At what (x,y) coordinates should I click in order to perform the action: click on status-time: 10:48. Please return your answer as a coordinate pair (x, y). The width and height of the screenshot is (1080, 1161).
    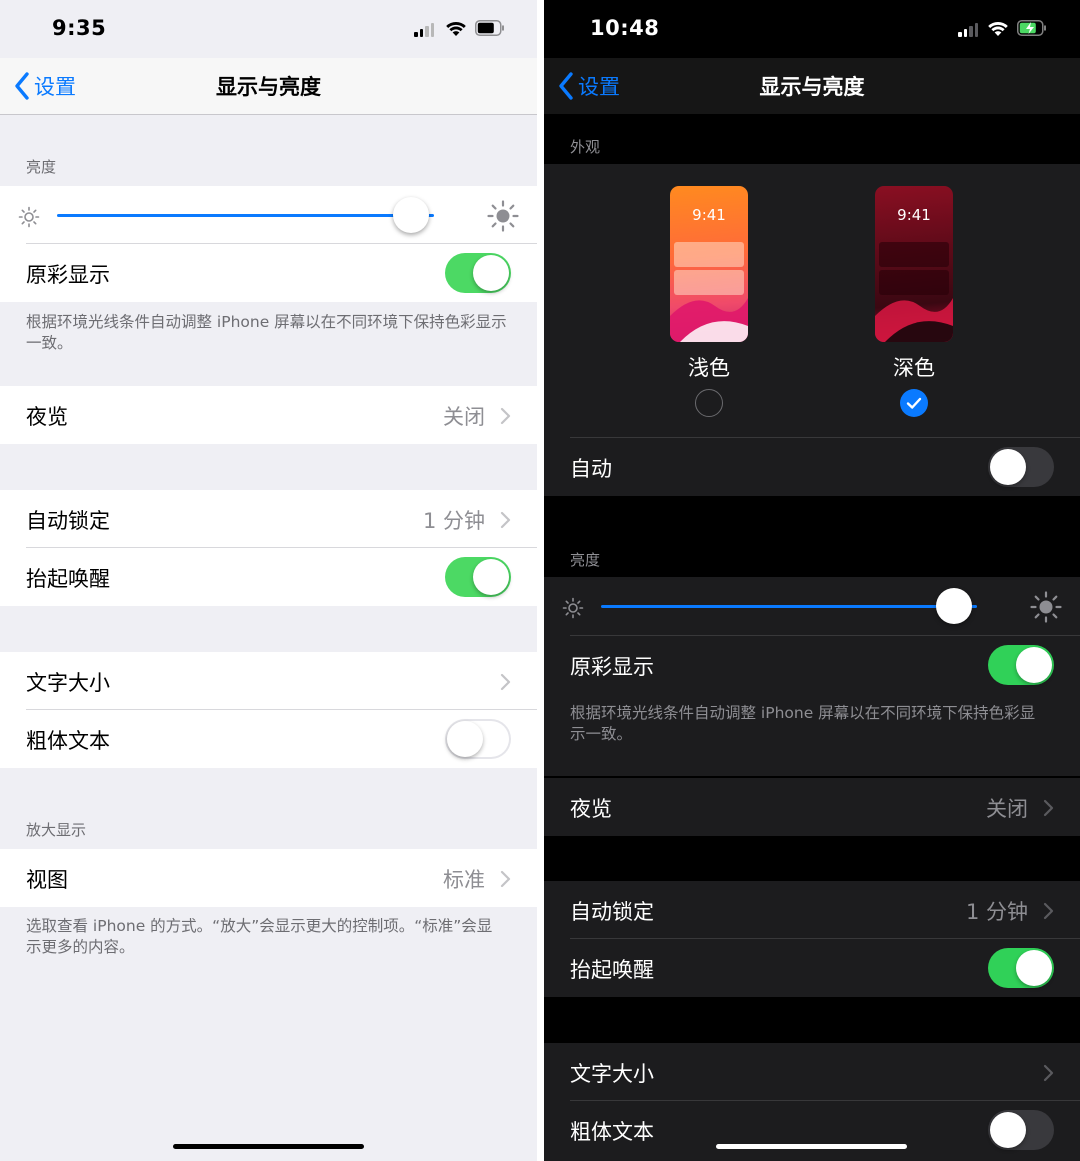
    Looking at the image, I should click on (625, 28).